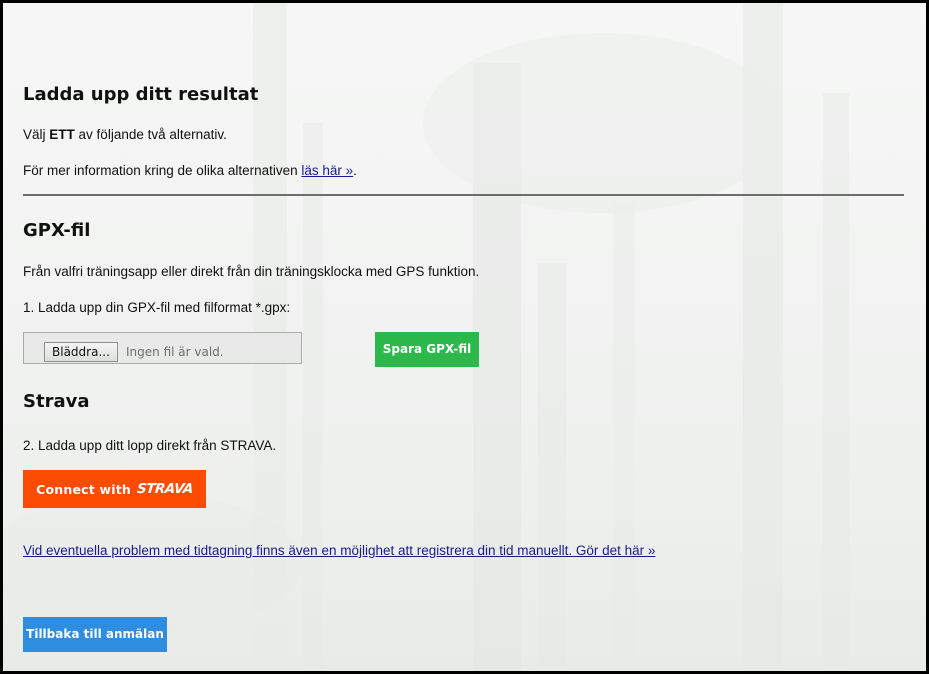  I want to click on connect-with-strava-button: Connect with STRAVA, so click(114, 489).